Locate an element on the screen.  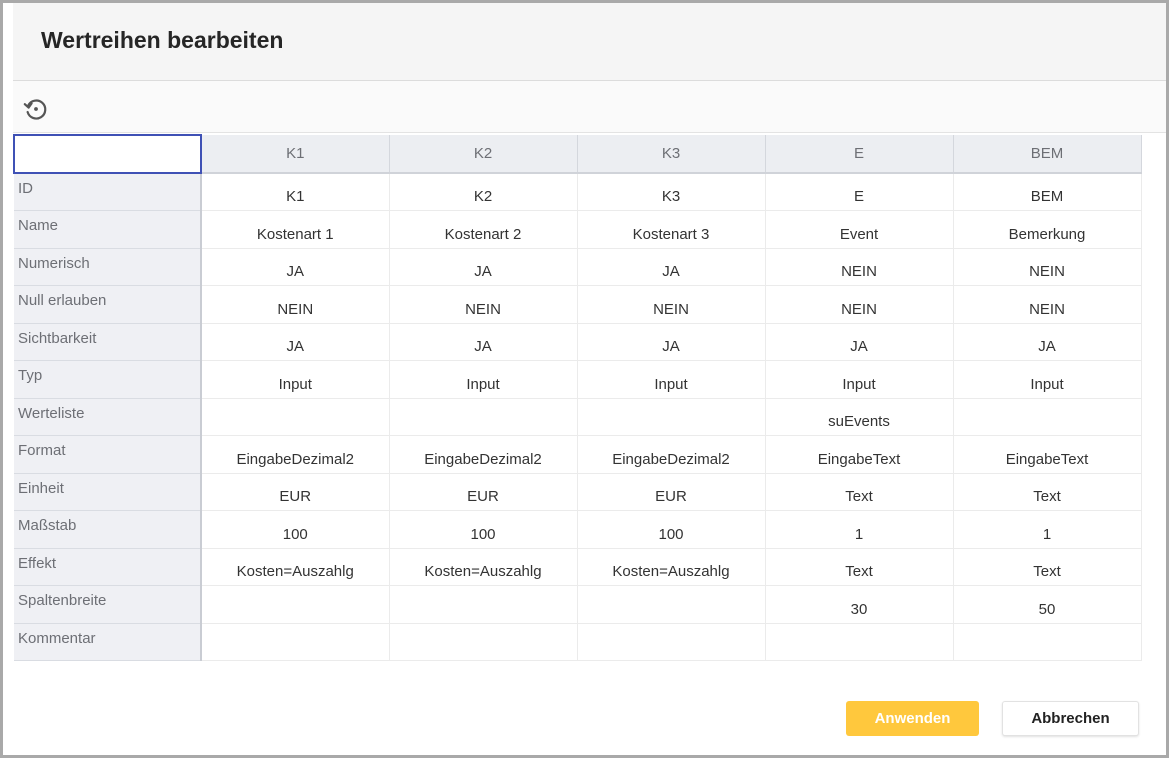
grid-row: Werteliste suEvents is located at coordinates (578, 417).